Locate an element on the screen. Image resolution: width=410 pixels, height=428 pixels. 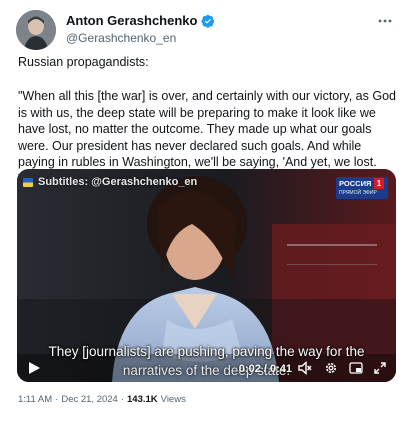
author-handle: @Gerashchenko_en is located at coordinates (121, 38).